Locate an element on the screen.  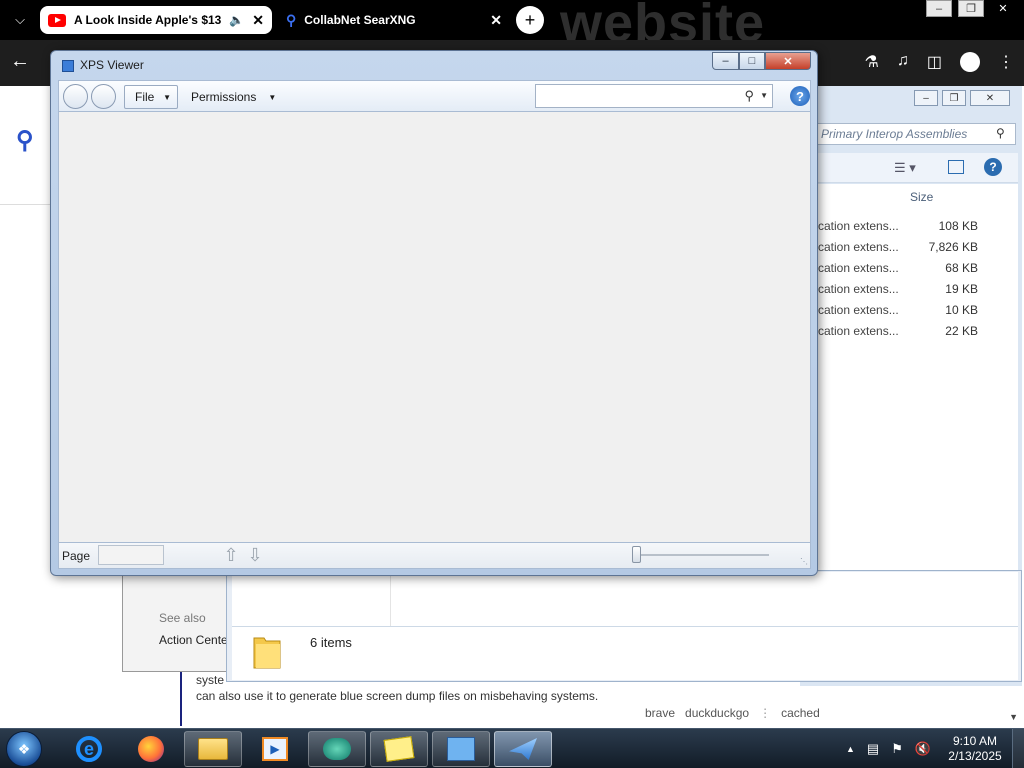
file-row: cation extens... 7,826 KB is located at coordinates (898, 250).